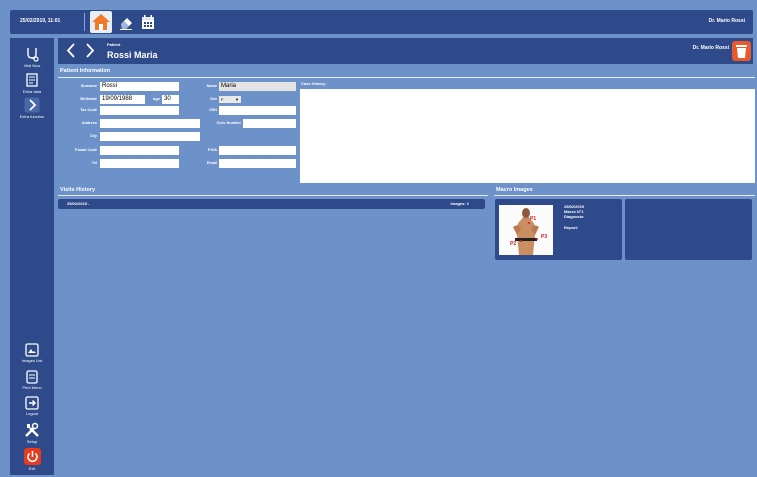  What do you see at coordinates (228, 123) in the screenshot?
I see `civic-number-label: Civic Number` at bounding box center [228, 123].